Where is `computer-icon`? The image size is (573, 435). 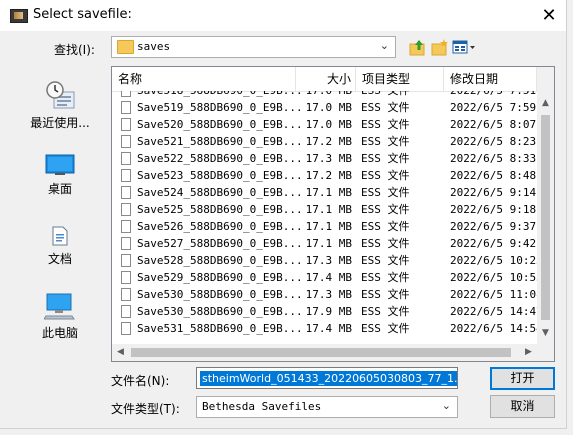
computer-icon is located at coordinates (59, 306).